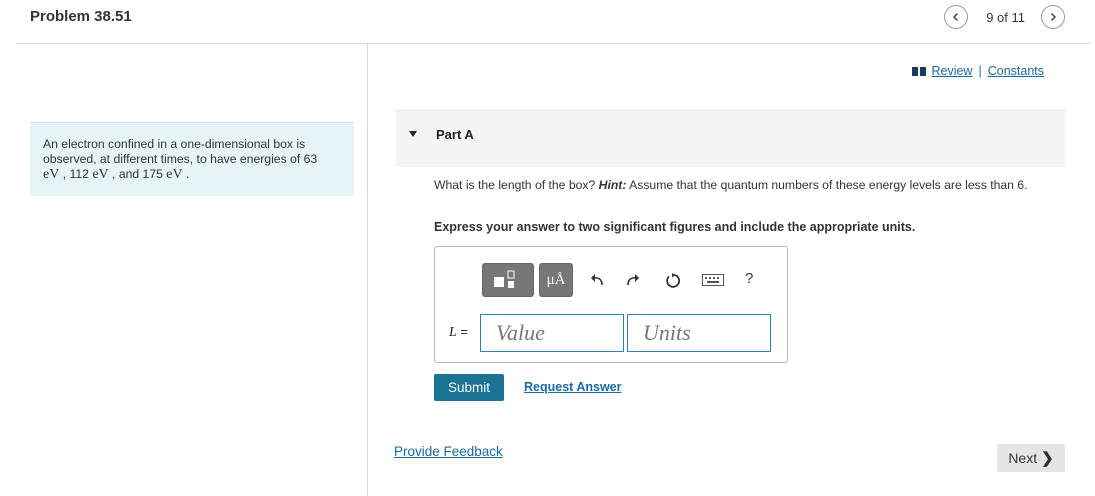  What do you see at coordinates (79, 174) in the screenshot?
I see `energy-value-2: 112` at bounding box center [79, 174].